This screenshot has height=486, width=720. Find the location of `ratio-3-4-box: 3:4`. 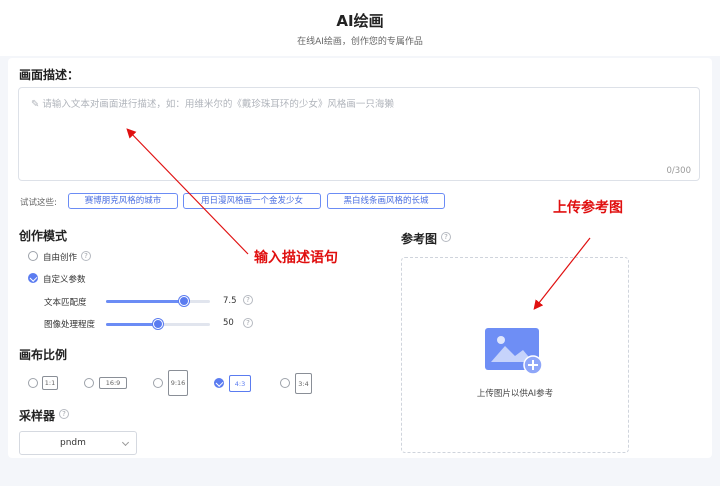

ratio-3-4-box: 3:4 is located at coordinates (303, 383).